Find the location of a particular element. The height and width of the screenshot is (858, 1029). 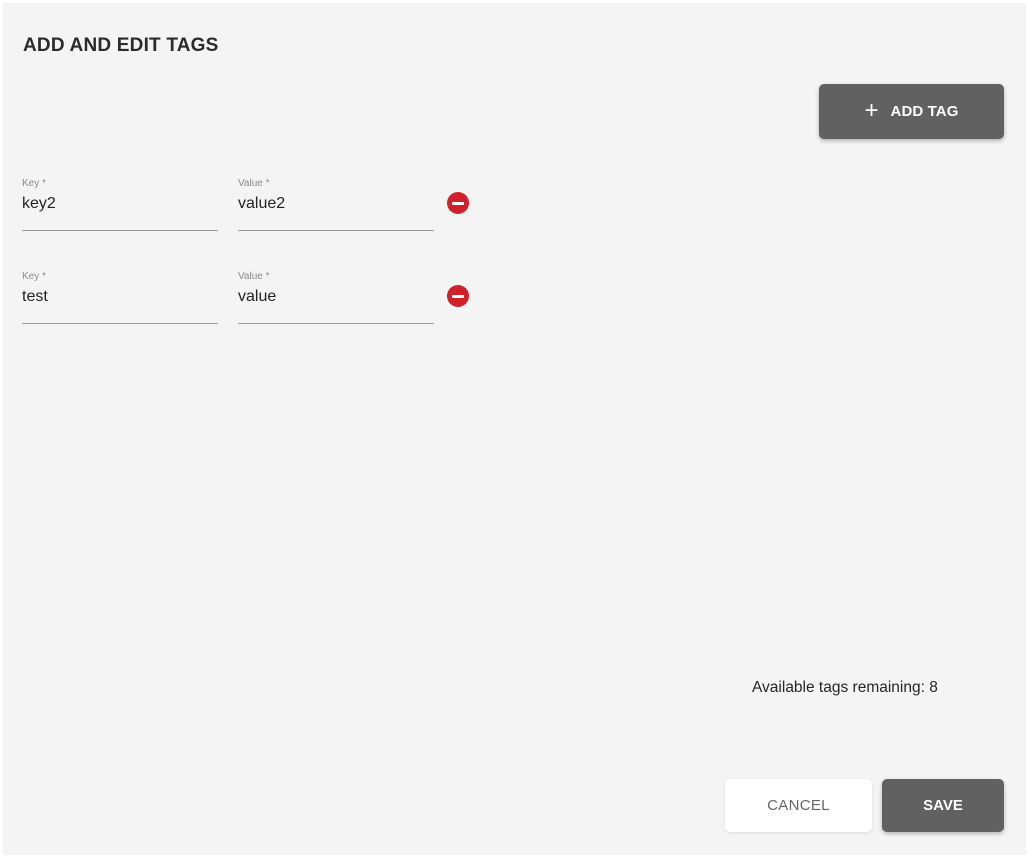

plus-icon: + is located at coordinates (871, 110).